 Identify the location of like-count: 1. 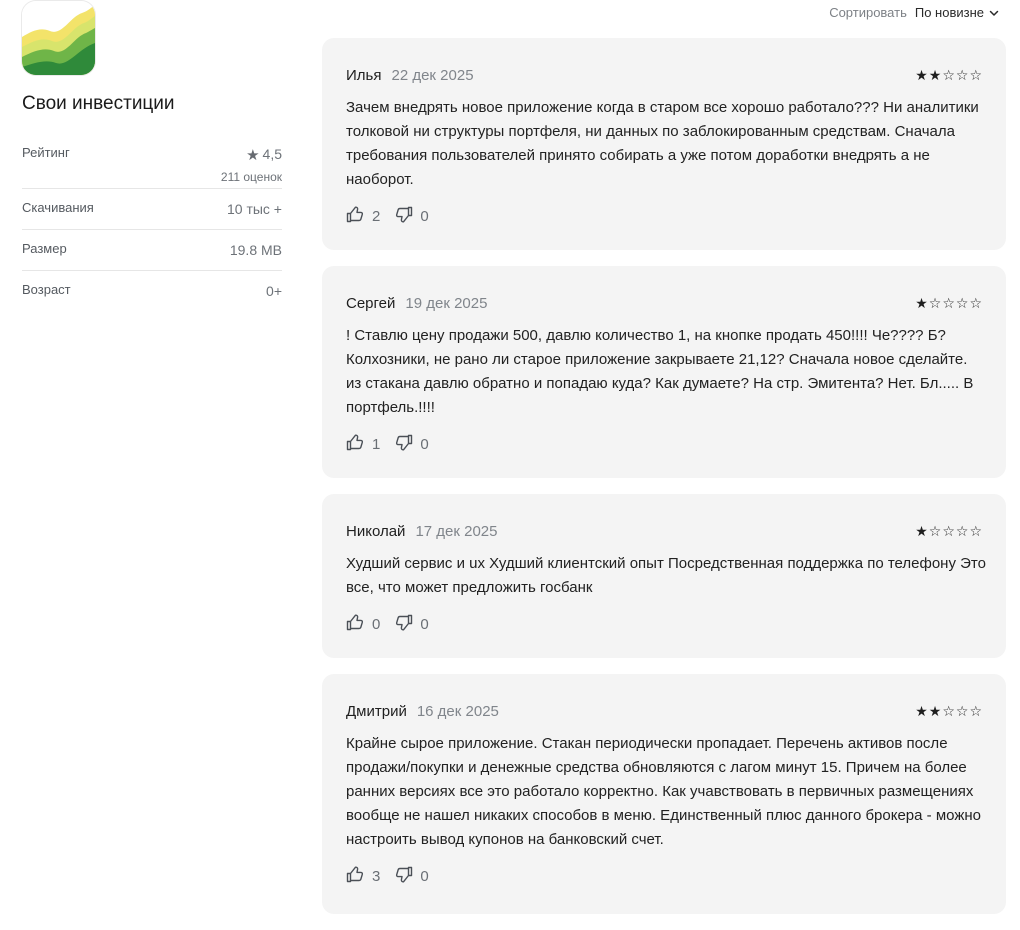
(376, 444).